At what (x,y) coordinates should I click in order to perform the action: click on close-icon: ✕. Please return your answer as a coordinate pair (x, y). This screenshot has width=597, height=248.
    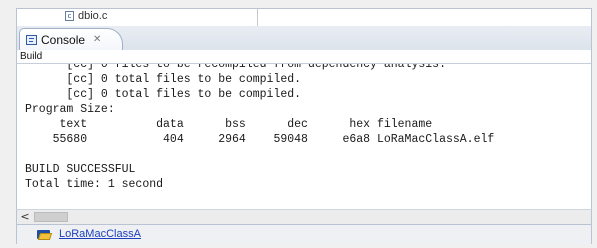
    Looking at the image, I should click on (97, 39).